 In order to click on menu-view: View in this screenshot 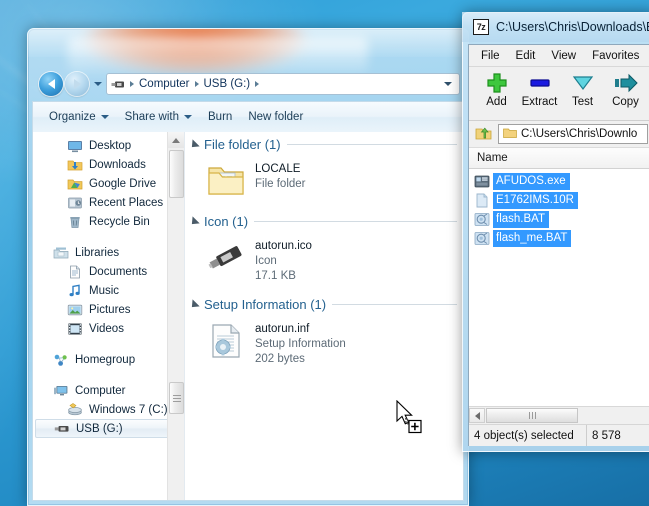, I will do `click(563, 56)`.